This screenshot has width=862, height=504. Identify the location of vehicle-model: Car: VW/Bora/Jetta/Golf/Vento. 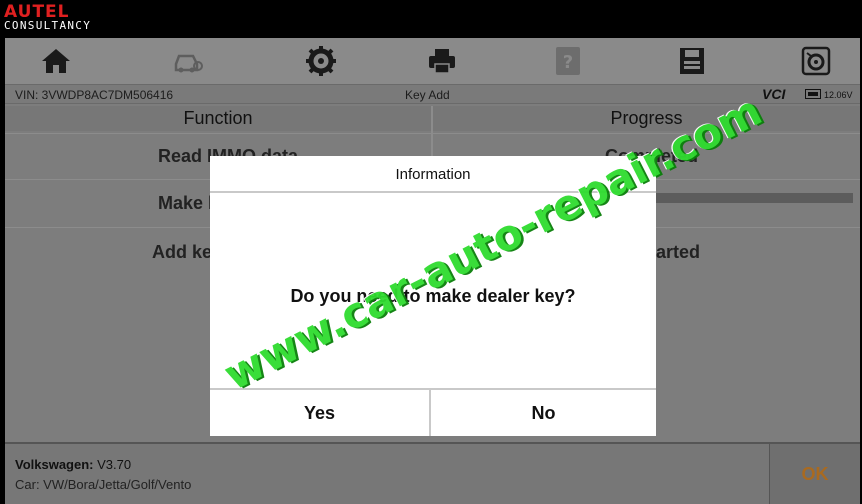
(103, 484).